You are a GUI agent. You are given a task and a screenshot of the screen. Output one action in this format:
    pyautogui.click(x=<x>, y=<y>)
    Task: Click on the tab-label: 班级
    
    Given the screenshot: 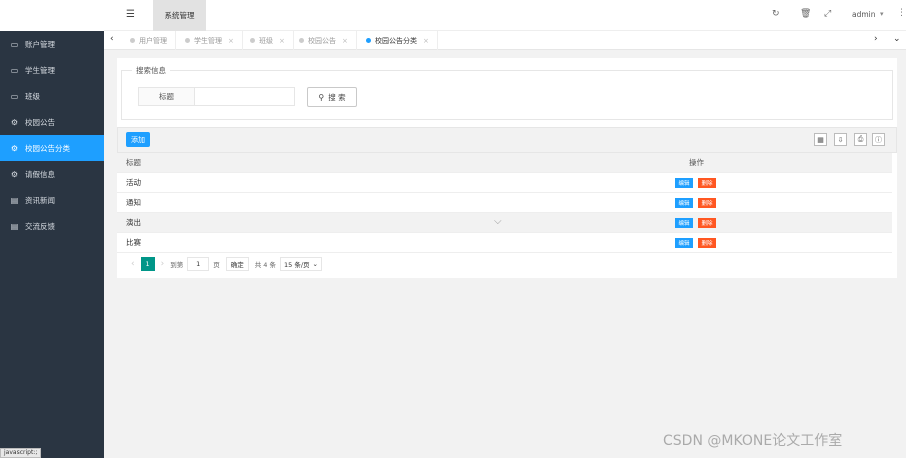 What is the action you would take?
    pyautogui.click(x=266, y=40)
    